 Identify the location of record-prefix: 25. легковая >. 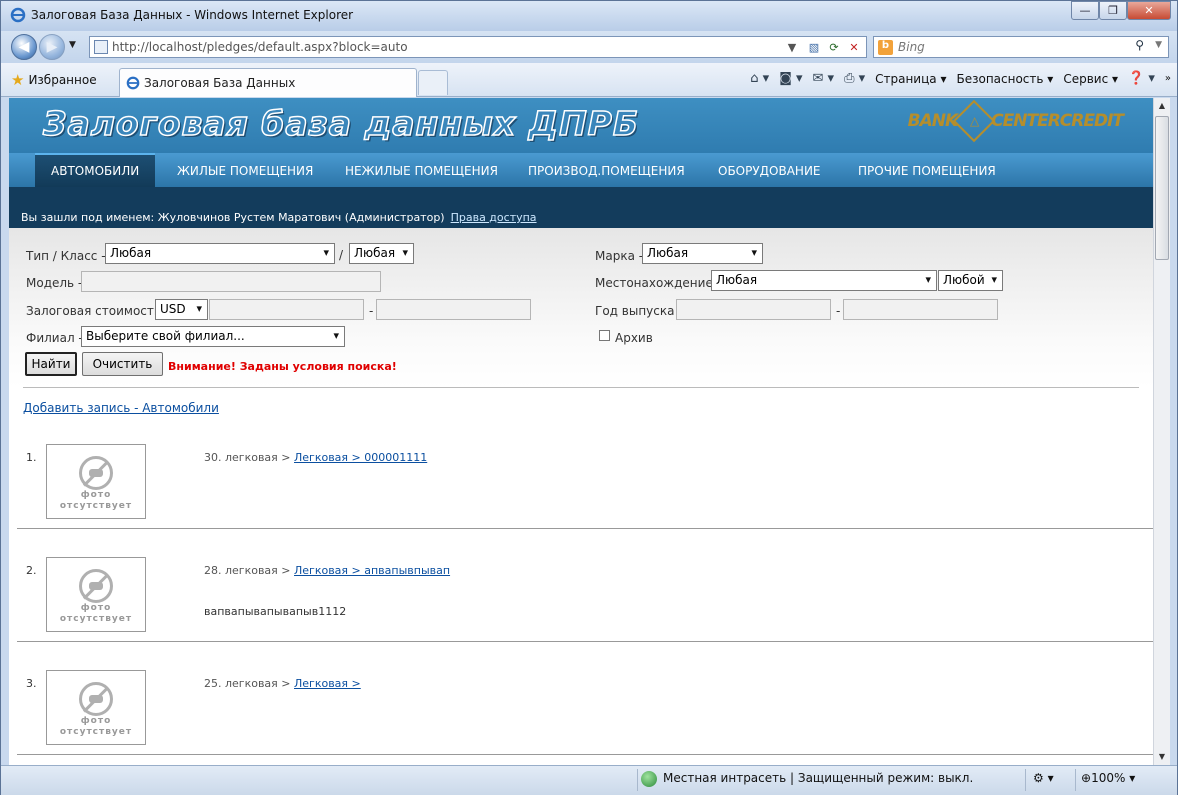
(247, 683).